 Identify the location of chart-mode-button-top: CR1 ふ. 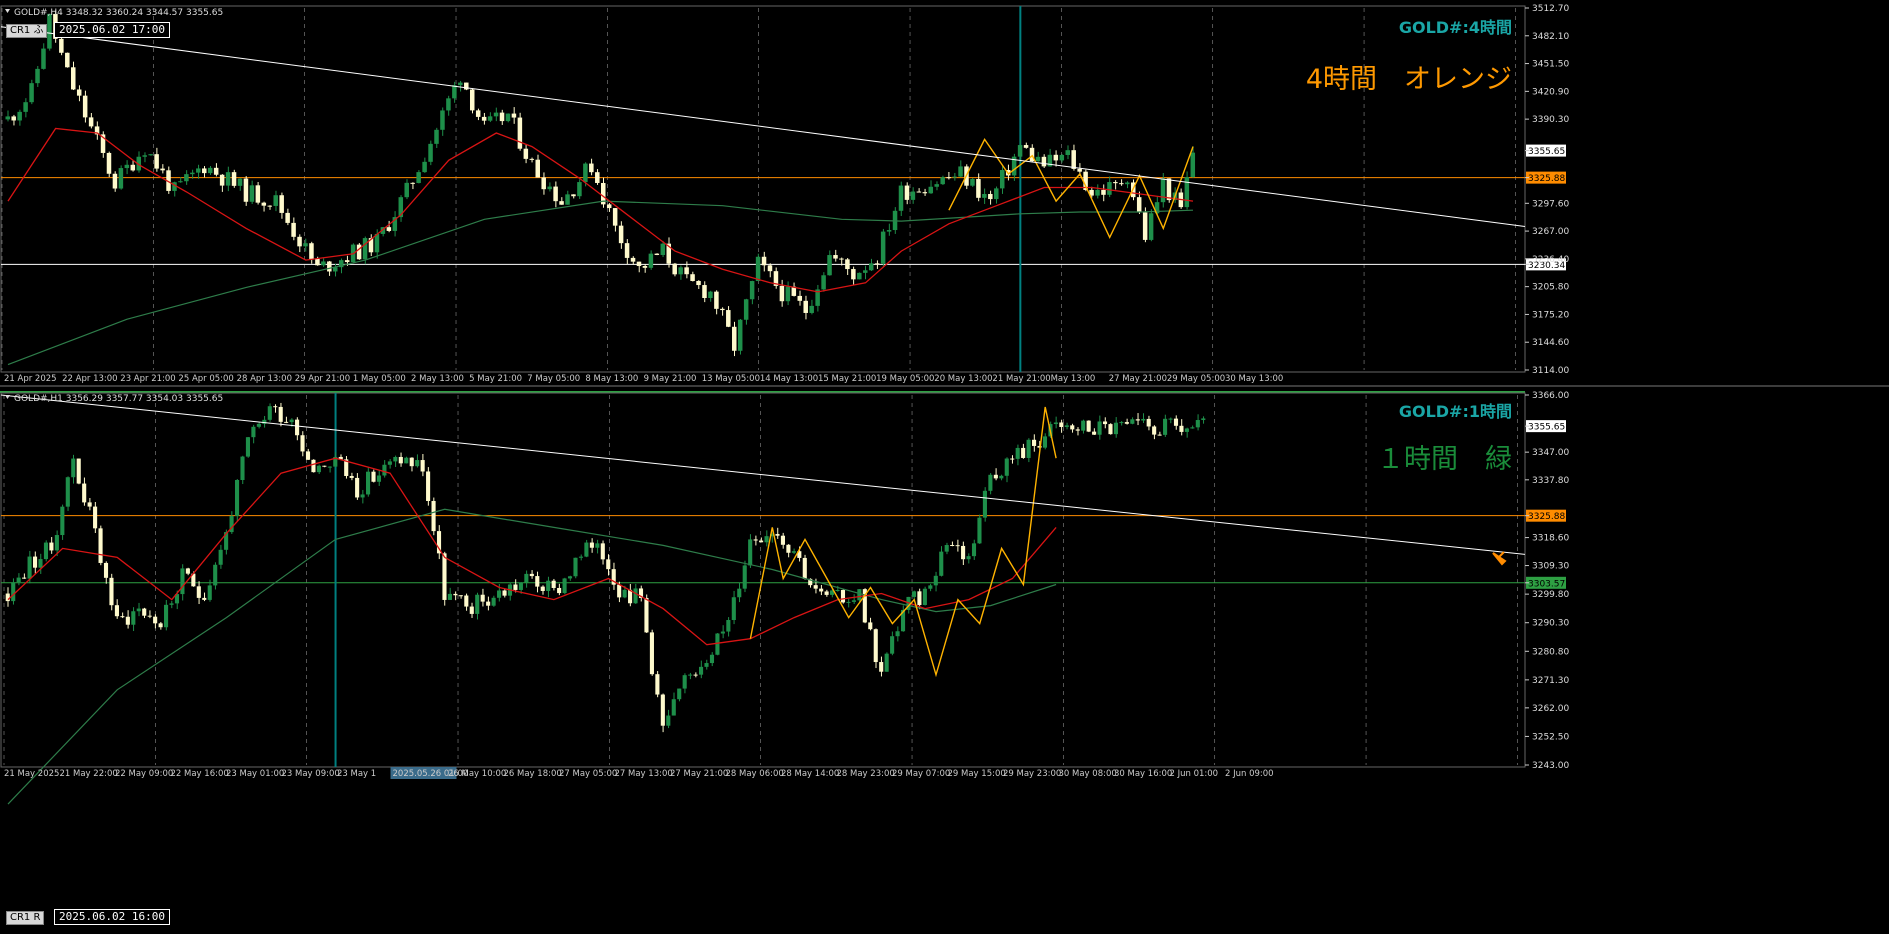
(27, 31).